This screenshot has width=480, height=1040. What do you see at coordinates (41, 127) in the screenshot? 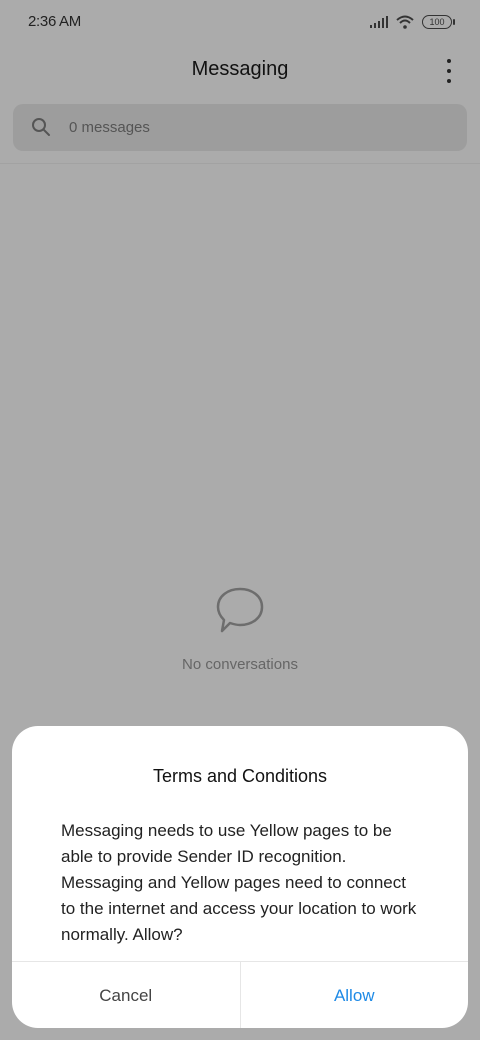
I see `search-icon` at bounding box center [41, 127].